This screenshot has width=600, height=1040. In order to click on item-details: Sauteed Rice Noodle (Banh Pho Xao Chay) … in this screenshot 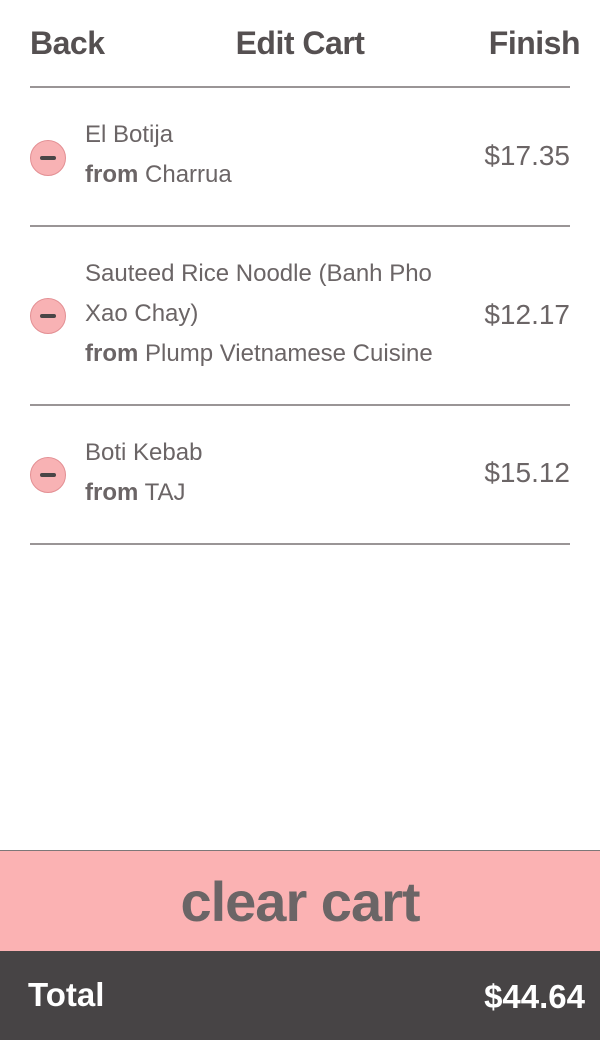, I will do `click(280, 314)`.